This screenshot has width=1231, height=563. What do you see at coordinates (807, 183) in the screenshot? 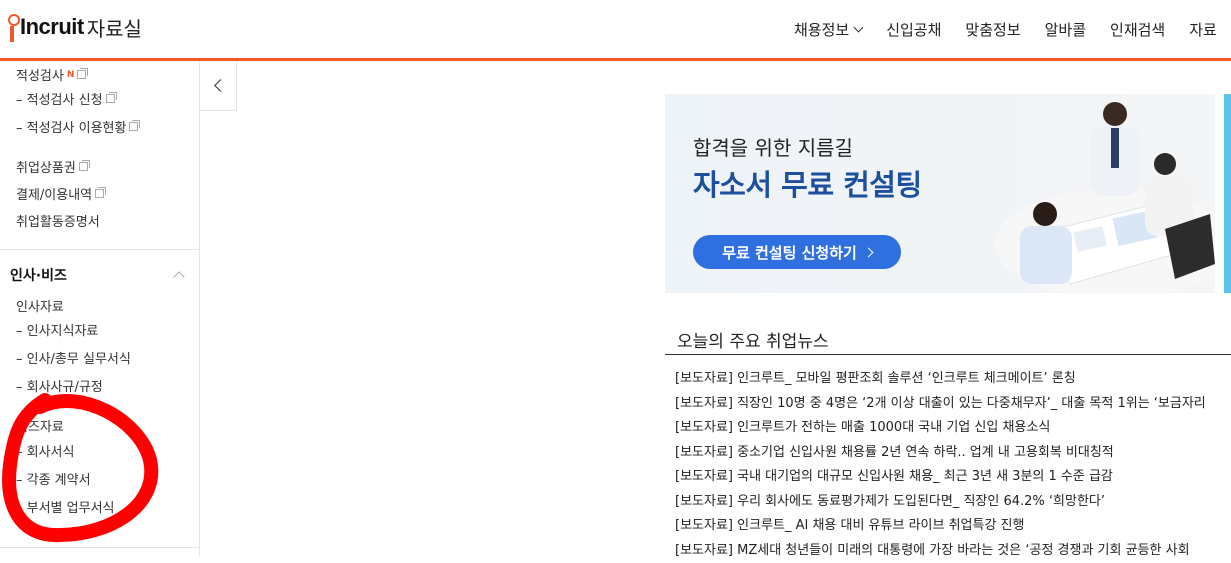
I see `banner-headline: 자소서 무료 컨설팅` at bounding box center [807, 183].